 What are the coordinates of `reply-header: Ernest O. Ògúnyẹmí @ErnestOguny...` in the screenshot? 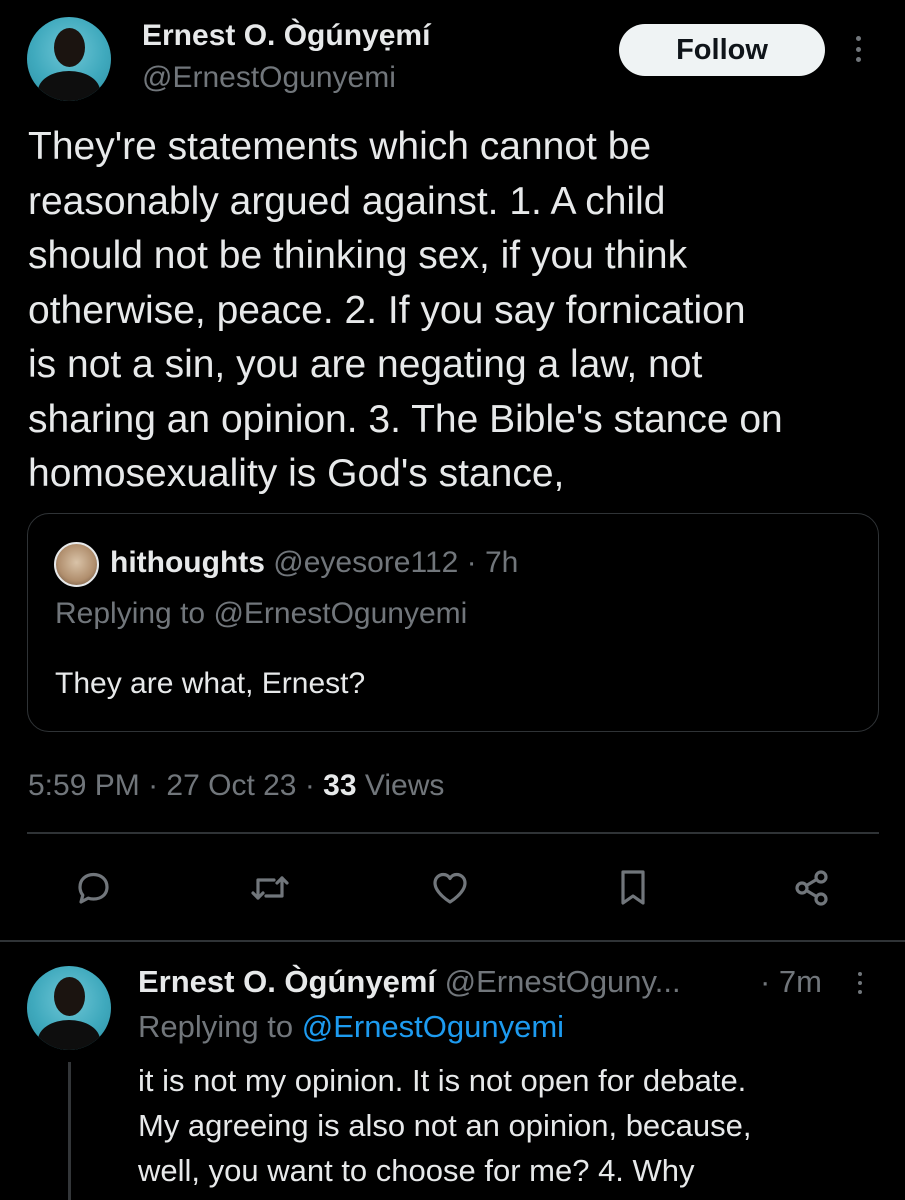 It's located at (409, 982).